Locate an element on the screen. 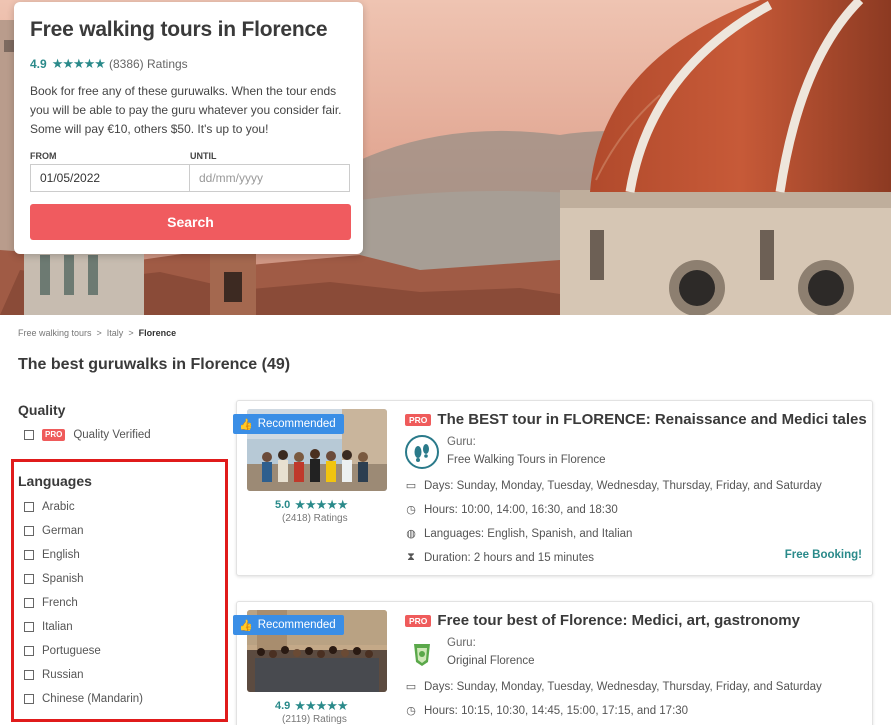  breadcrumb-florence: Florence is located at coordinates (157, 333).